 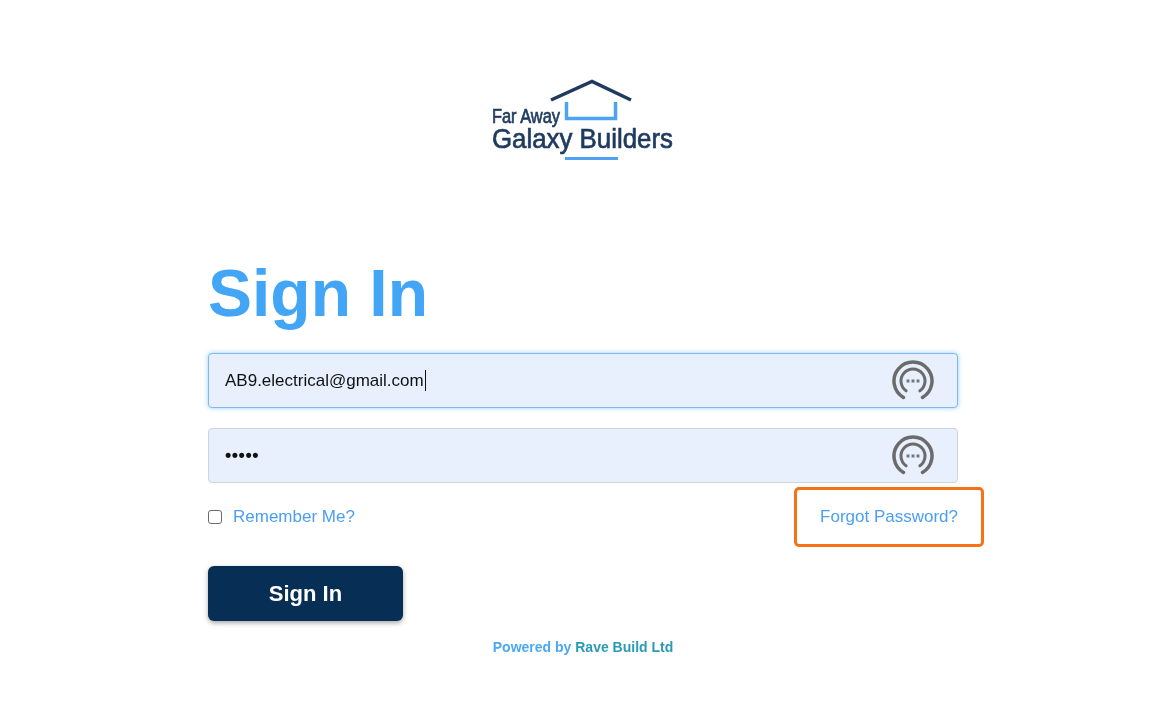 I want to click on email-field: AB9.electrical@gmail.com, so click(x=583, y=380).